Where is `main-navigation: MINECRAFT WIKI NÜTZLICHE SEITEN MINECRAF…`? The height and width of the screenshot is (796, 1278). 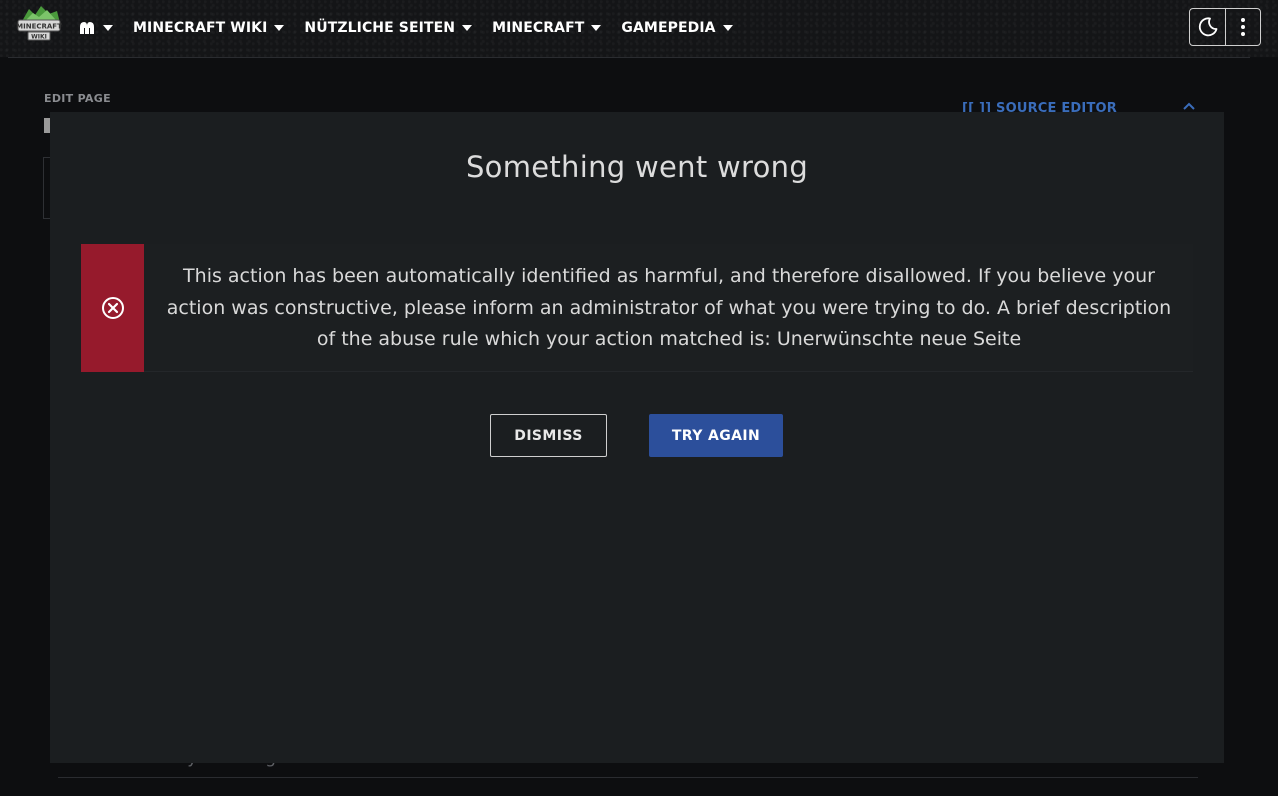
main-navigation: MINECRAFT WIKI NÜTZLICHE SEITEN MINECRAF… is located at coordinates (415, 27).